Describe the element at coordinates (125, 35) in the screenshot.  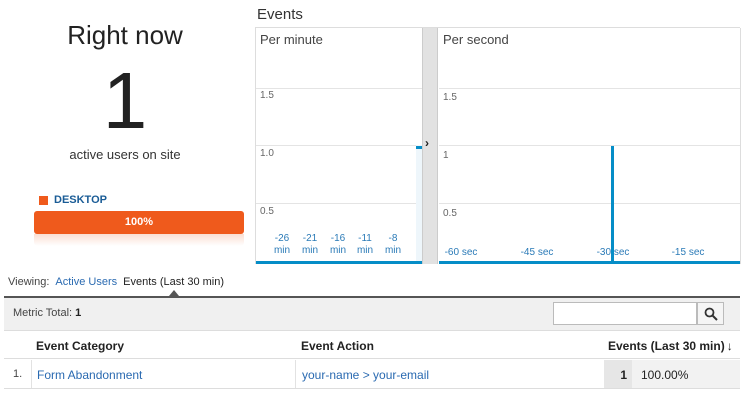
I see `right-now-title: Right now` at that location.